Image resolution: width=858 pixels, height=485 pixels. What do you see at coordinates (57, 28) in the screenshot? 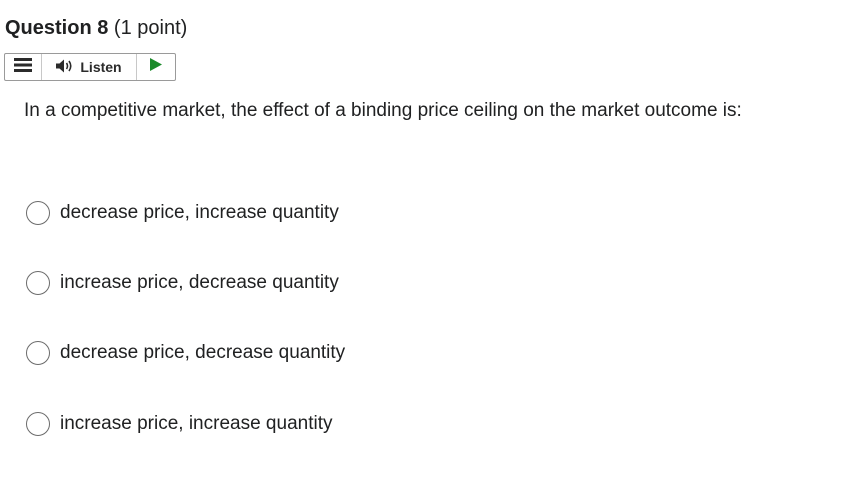
I see `question-title: Question 8` at bounding box center [57, 28].